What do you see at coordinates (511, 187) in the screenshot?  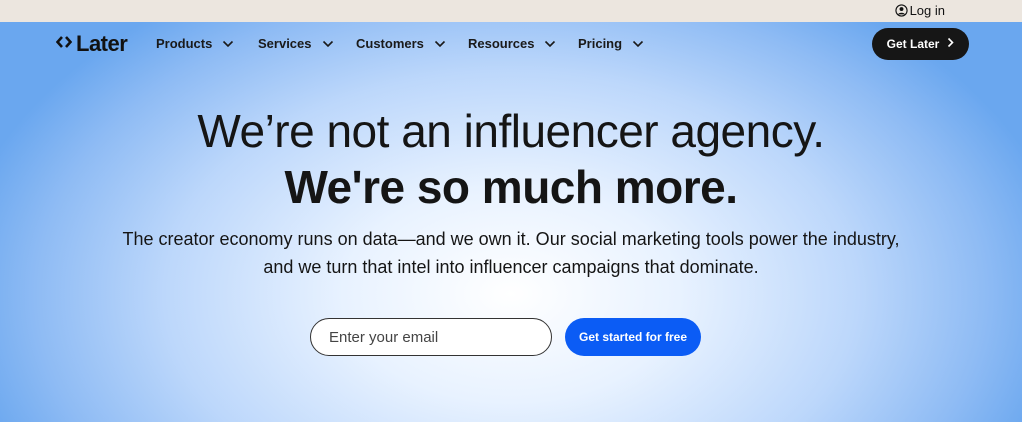 I see `headline-line-2: We're so much more.` at bounding box center [511, 187].